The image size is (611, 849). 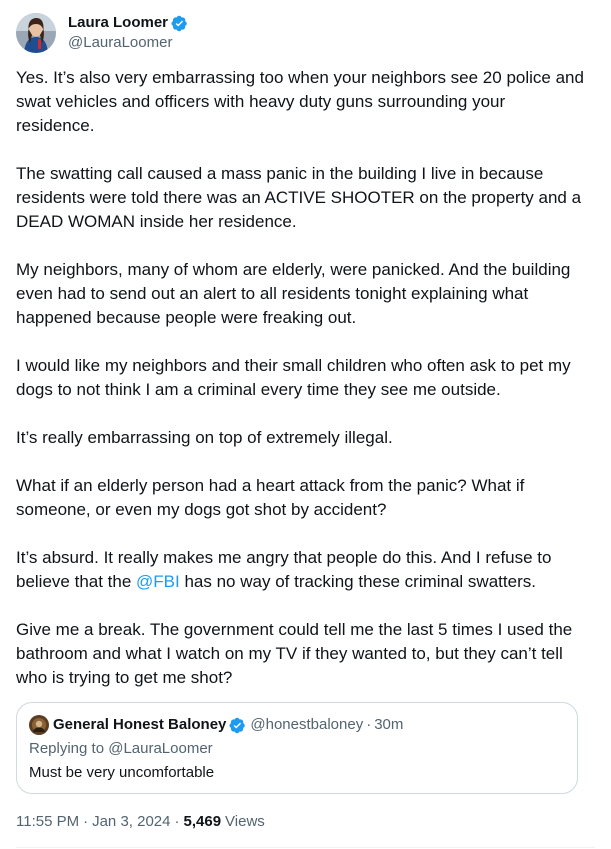 What do you see at coordinates (158, 581) in the screenshot?
I see `fbi-mention-link: @FBI` at bounding box center [158, 581].